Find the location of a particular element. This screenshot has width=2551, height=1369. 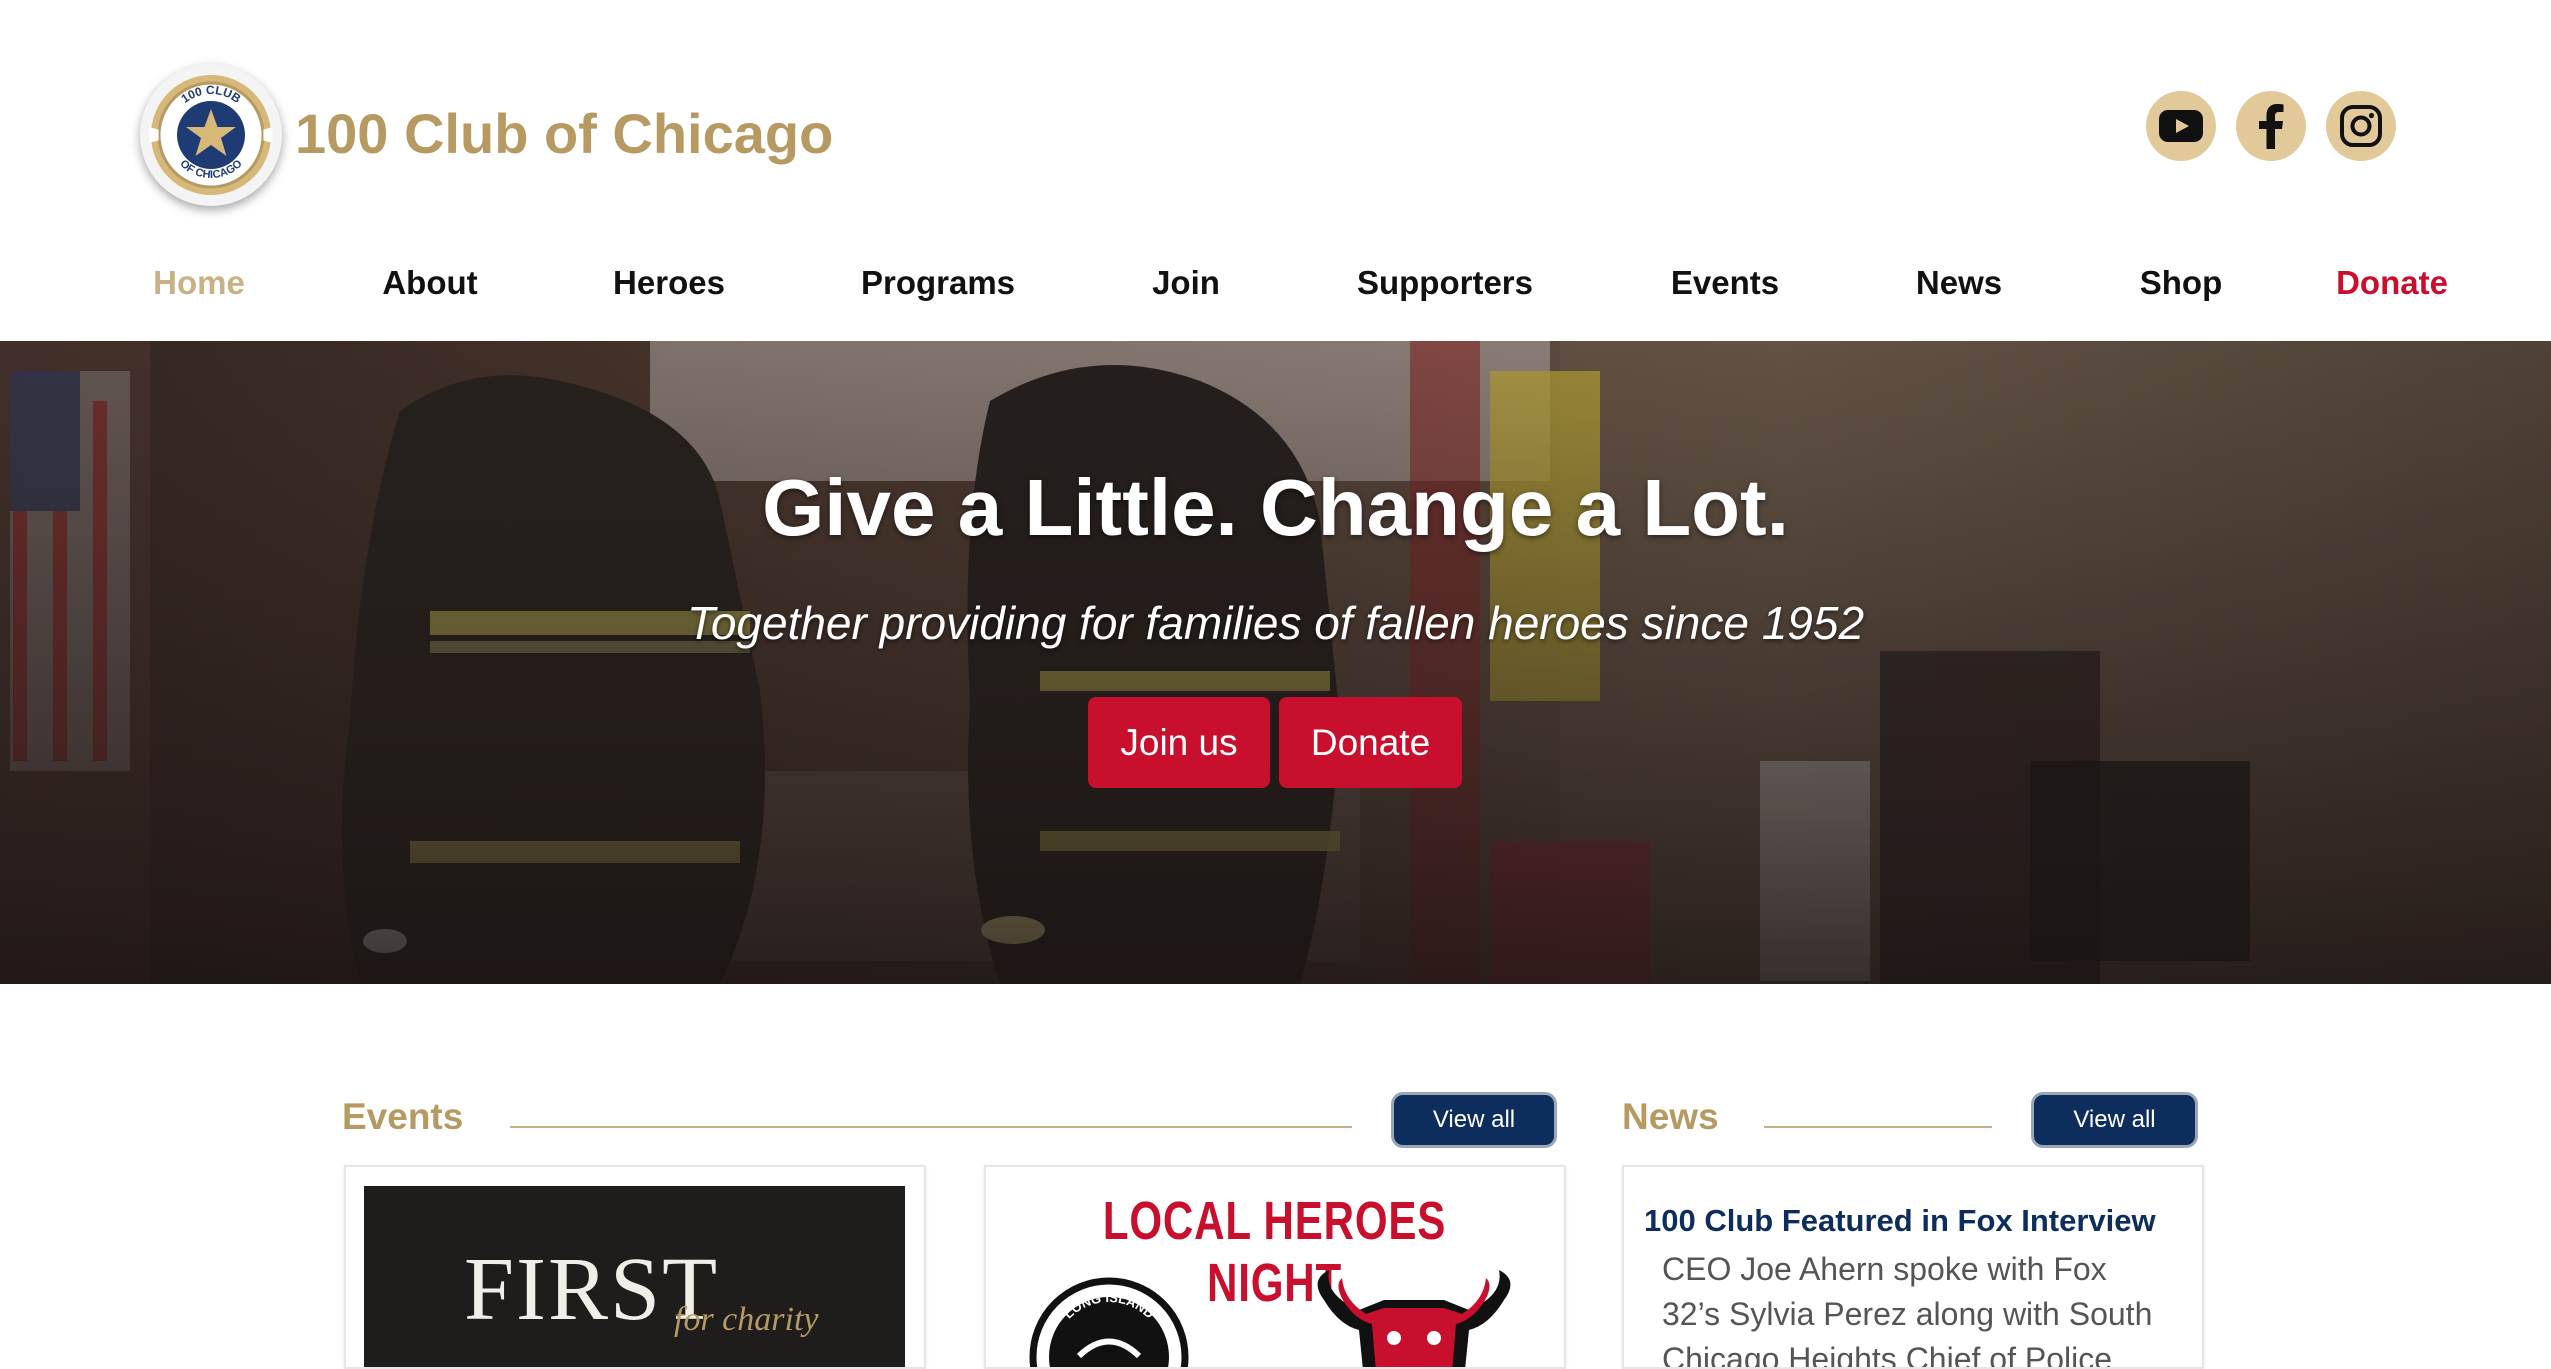

nav-donate: Donate is located at coordinates (2392, 283).